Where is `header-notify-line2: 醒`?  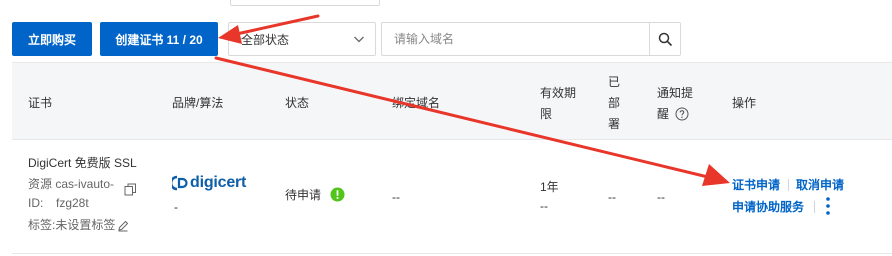
header-notify-line2: 醒 is located at coordinates (663, 114).